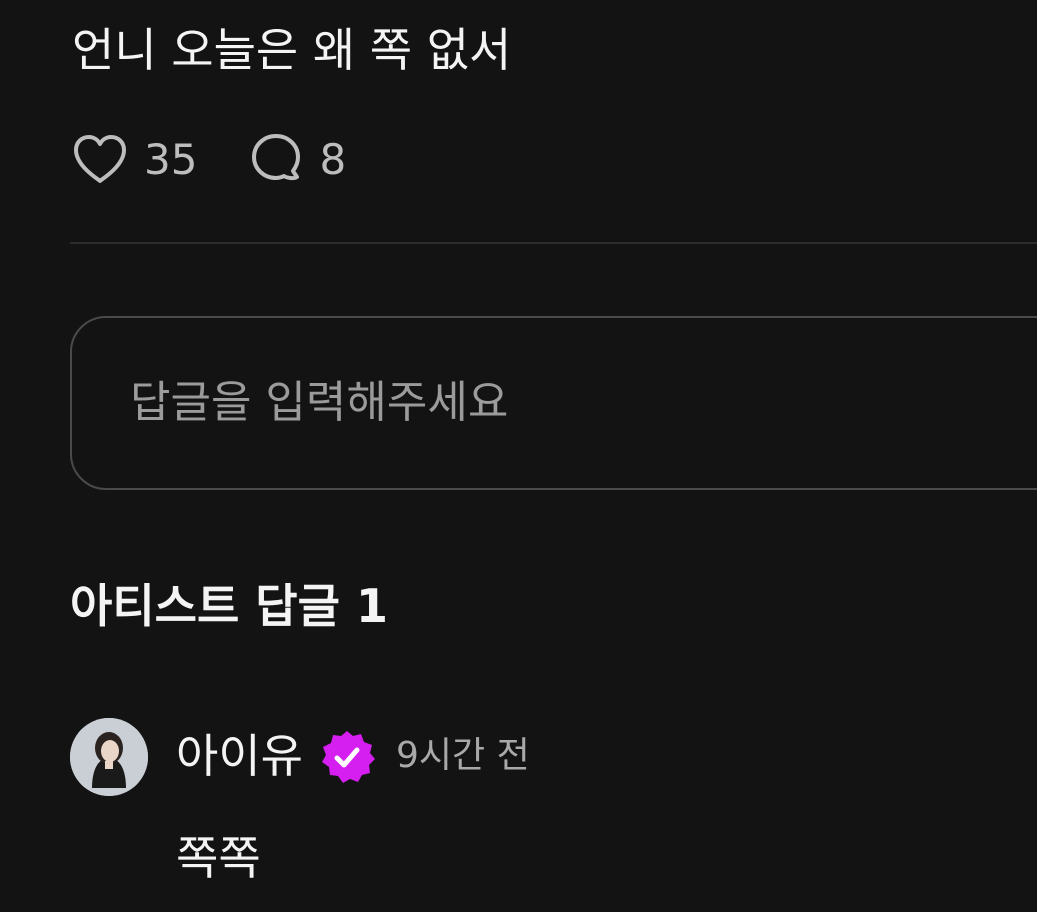 The height and width of the screenshot is (912, 1037). I want to click on verified-badge-icon, so click(347, 757).